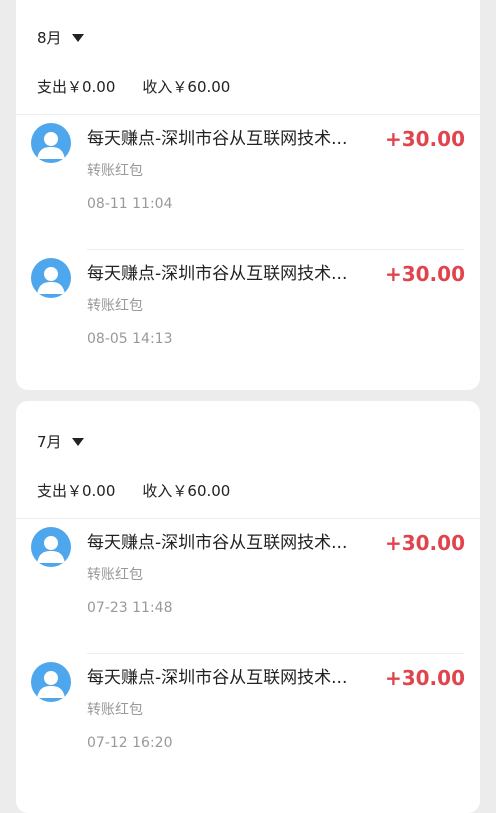  What do you see at coordinates (49, 441) in the screenshot?
I see `month-label: 7月` at bounding box center [49, 441].